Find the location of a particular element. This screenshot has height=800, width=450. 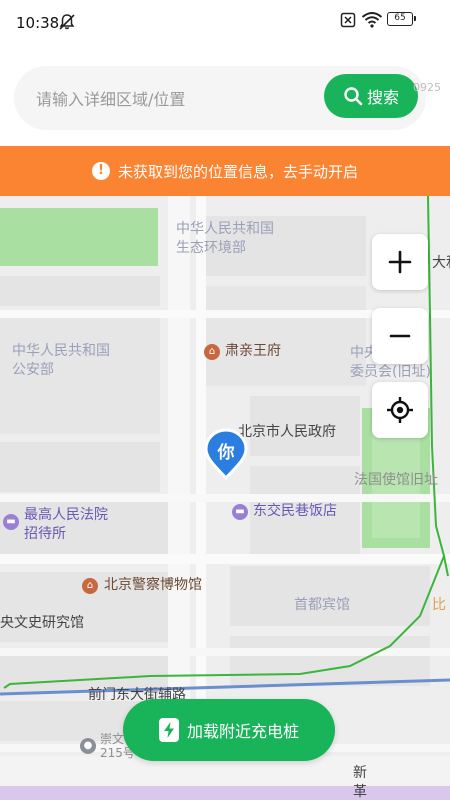

status-bar: 10:38 65 is located at coordinates (225, 23).